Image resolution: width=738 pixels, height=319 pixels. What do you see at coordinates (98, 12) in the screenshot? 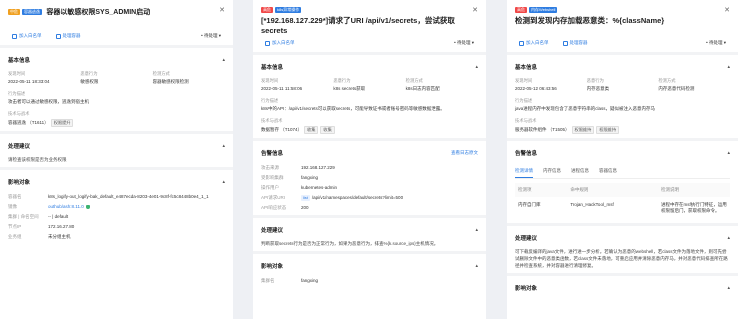
I see `alert-title: 容器以敏感权限SYS_ADMIN启动` at bounding box center [98, 12].